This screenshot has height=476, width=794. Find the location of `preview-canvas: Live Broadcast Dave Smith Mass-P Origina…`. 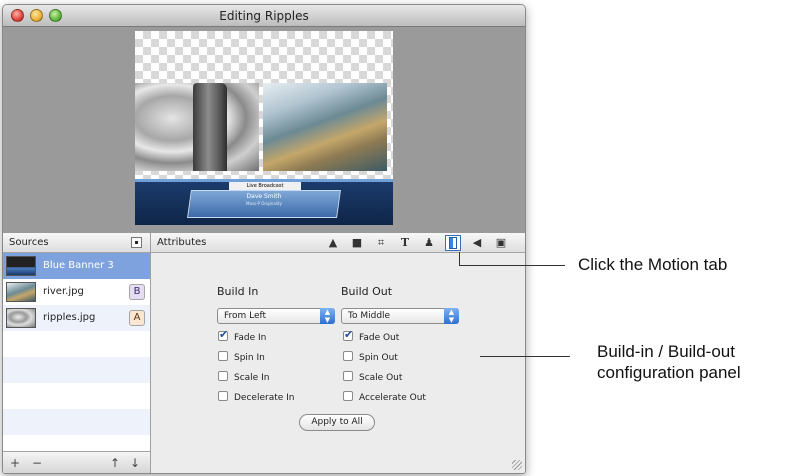

preview-canvas: Live Broadcast Dave Smith Mass-P Origina… is located at coordinates (264, 128).